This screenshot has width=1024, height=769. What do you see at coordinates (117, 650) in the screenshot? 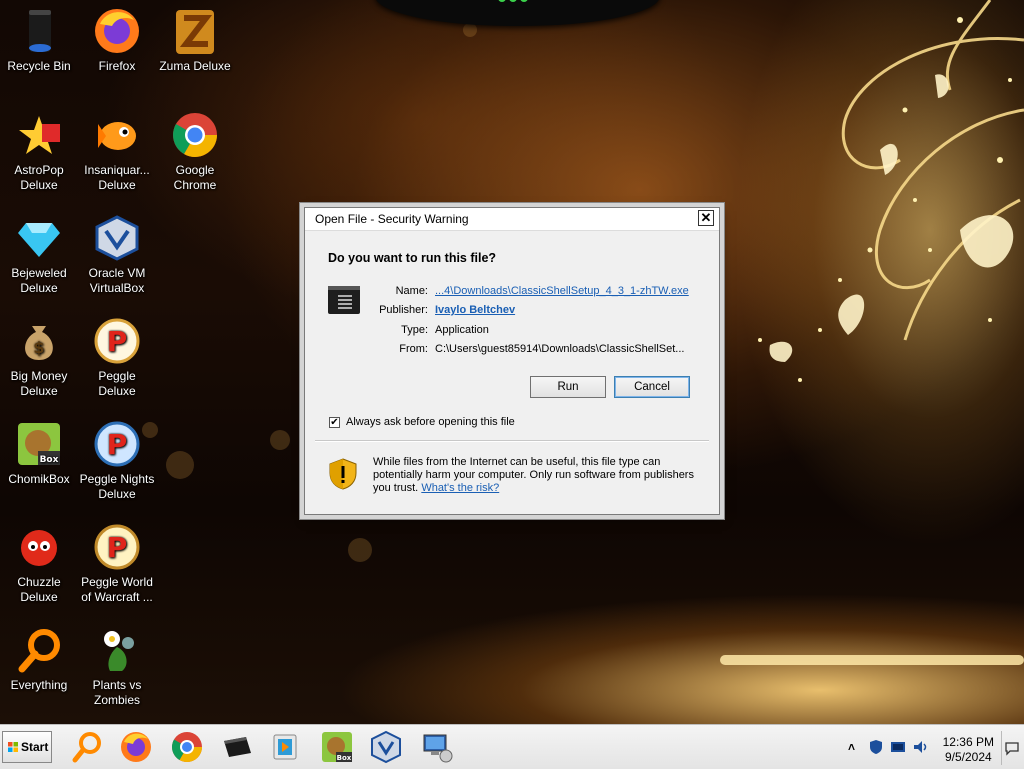
I see `plants-vs-zombies-icon` at bounding box center [117, 650].